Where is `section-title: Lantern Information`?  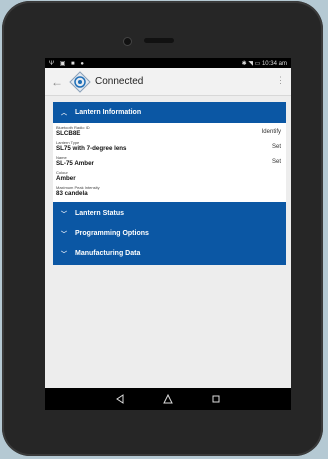 section-title: Lantern Information is located at coordinates (108, 112).